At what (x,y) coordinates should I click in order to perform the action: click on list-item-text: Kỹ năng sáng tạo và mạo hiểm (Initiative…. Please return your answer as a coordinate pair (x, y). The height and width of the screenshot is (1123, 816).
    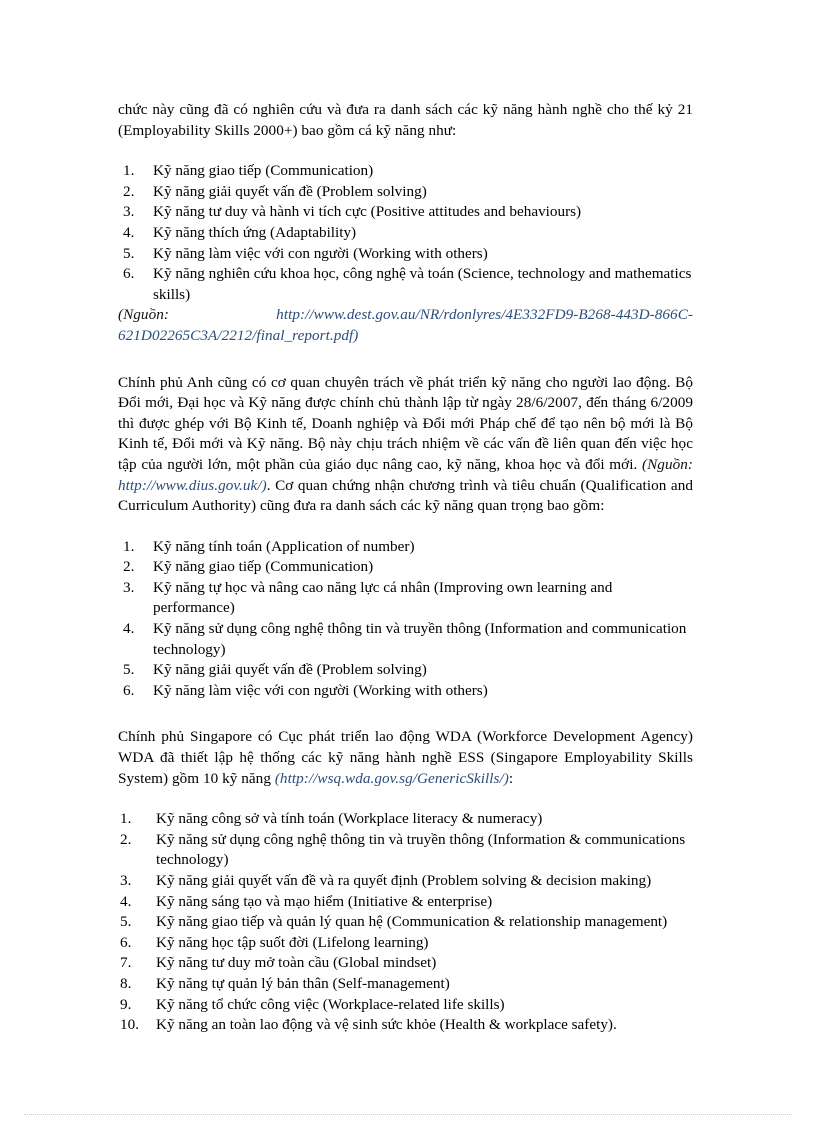
    Looking at the image, I should click on (324, 901).